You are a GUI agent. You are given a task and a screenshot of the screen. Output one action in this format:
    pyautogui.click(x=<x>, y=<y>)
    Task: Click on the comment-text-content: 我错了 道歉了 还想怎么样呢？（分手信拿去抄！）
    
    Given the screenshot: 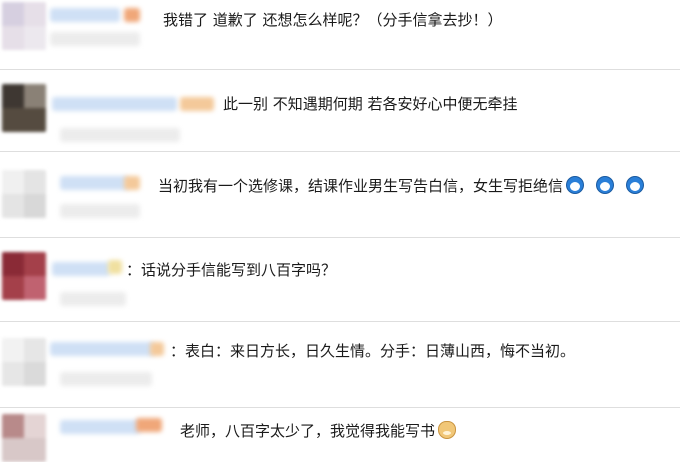 What is the action you would take?
    pyautogui.click(x=333, y=20)
    